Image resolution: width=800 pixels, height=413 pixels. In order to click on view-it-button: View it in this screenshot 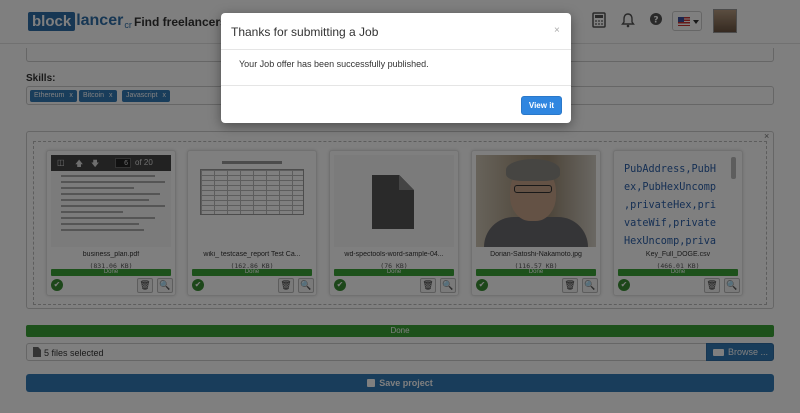, I will do `click(541, 105)`.